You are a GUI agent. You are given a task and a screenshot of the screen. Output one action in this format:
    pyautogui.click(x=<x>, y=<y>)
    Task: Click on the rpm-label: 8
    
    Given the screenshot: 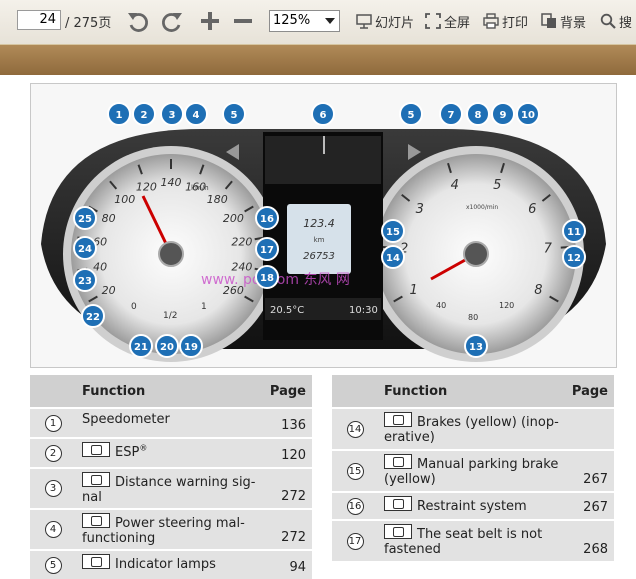 What is the action you would take?
    pyautogui.click(x=538, y=290)
    